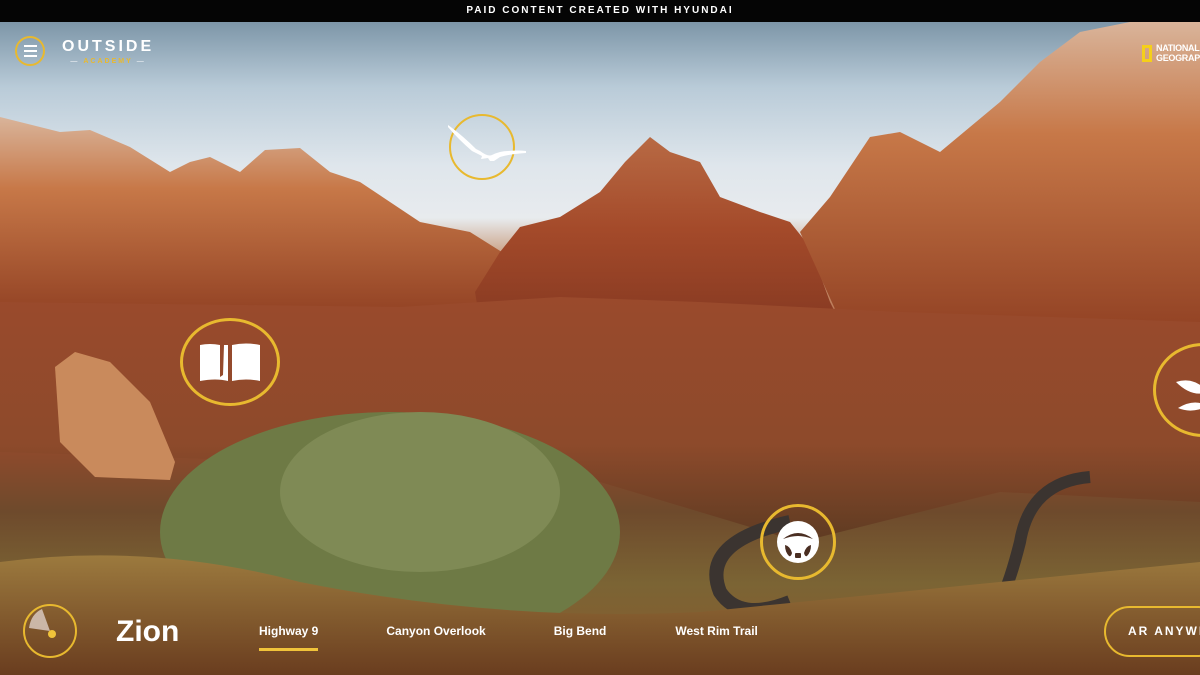 The width and height of the screenshot is (1200, 675). What do you see at coordinates (487, 143) in the screenshot?
I see `bird-icon` at bounding box center [487, 143].